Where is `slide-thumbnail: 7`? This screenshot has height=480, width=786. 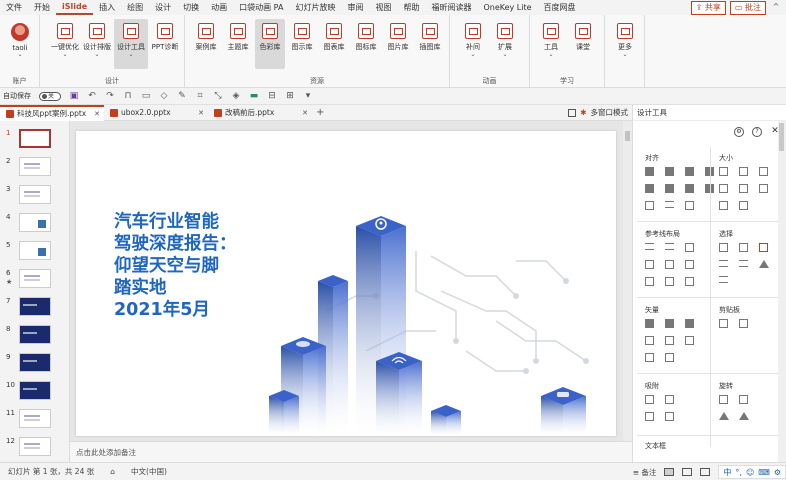 slide-thumbnail: 7 is located at coordinates (36, 310).